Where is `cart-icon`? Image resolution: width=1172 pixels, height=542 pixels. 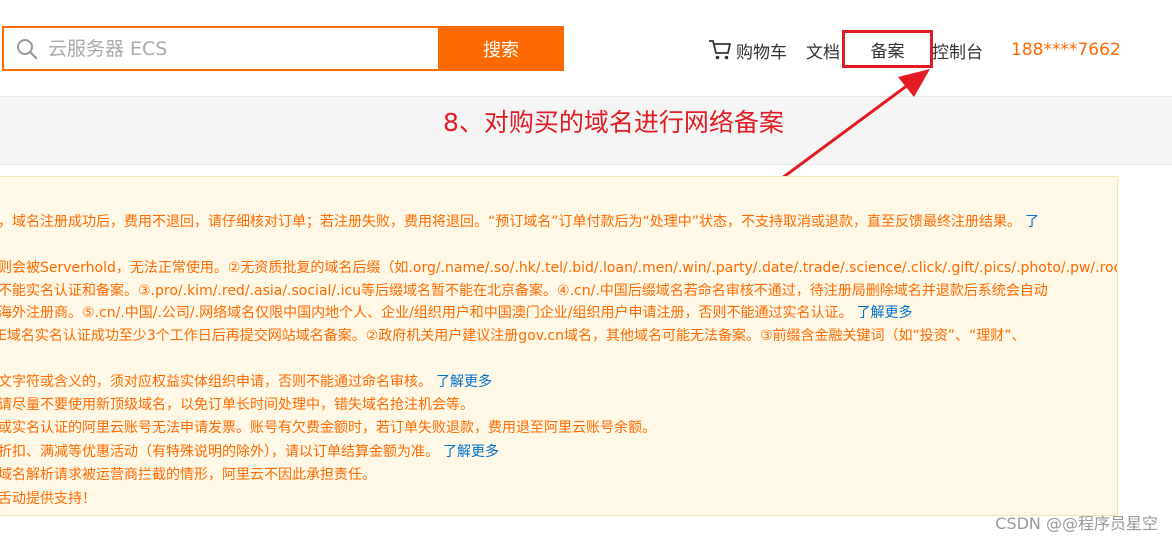
cart-icon is located at coordinates (720, 50).